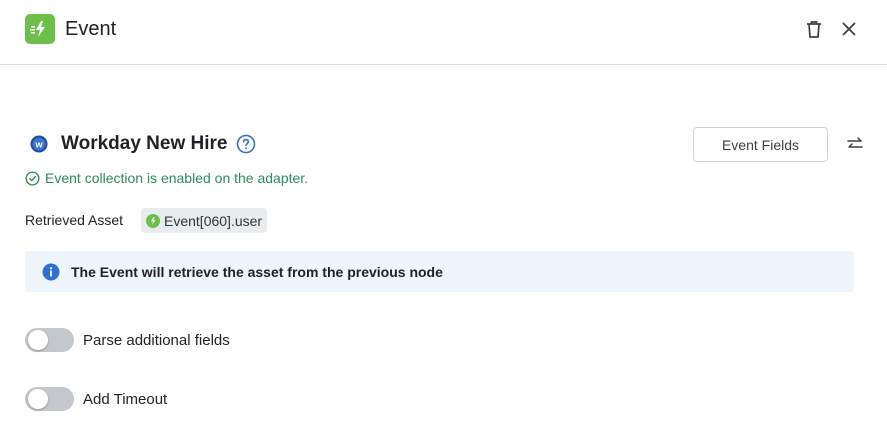 This screenshot has width=887, height=440. Describe the element at coordinates (246, 144) in the screenshot. I see `help-circle-icon` at that location.